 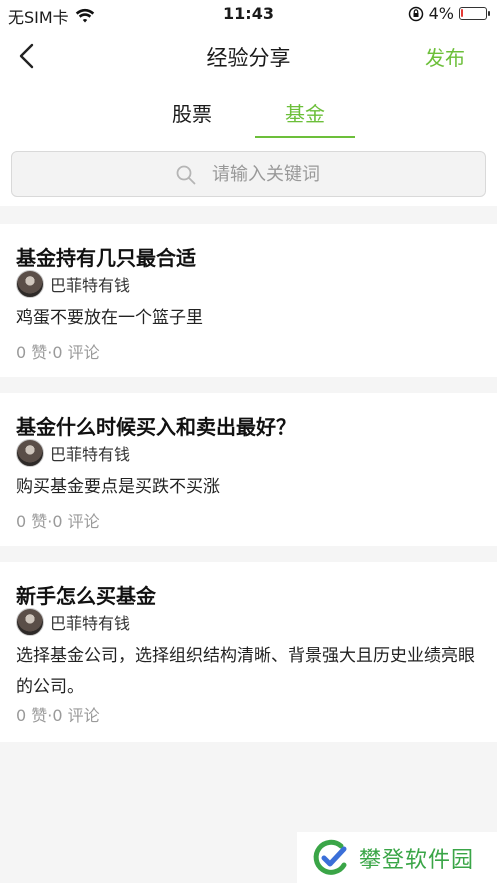 I want to click on tab-stocks: 股票, so click(x=192, y=112).